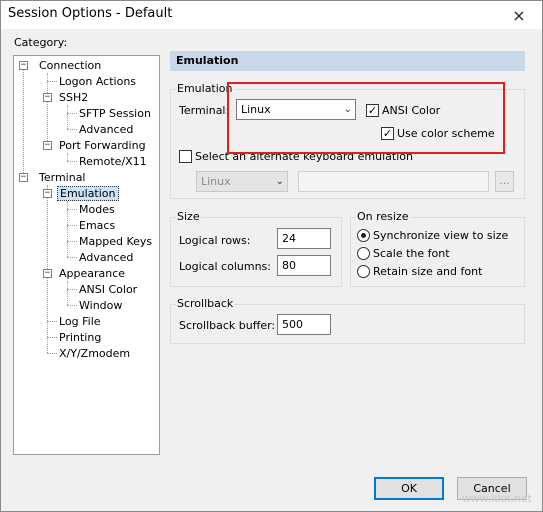 The height and width of the screenshot is (512, 543). I want to click on logical-columns-label: Logical columns:, so click(225, 266).